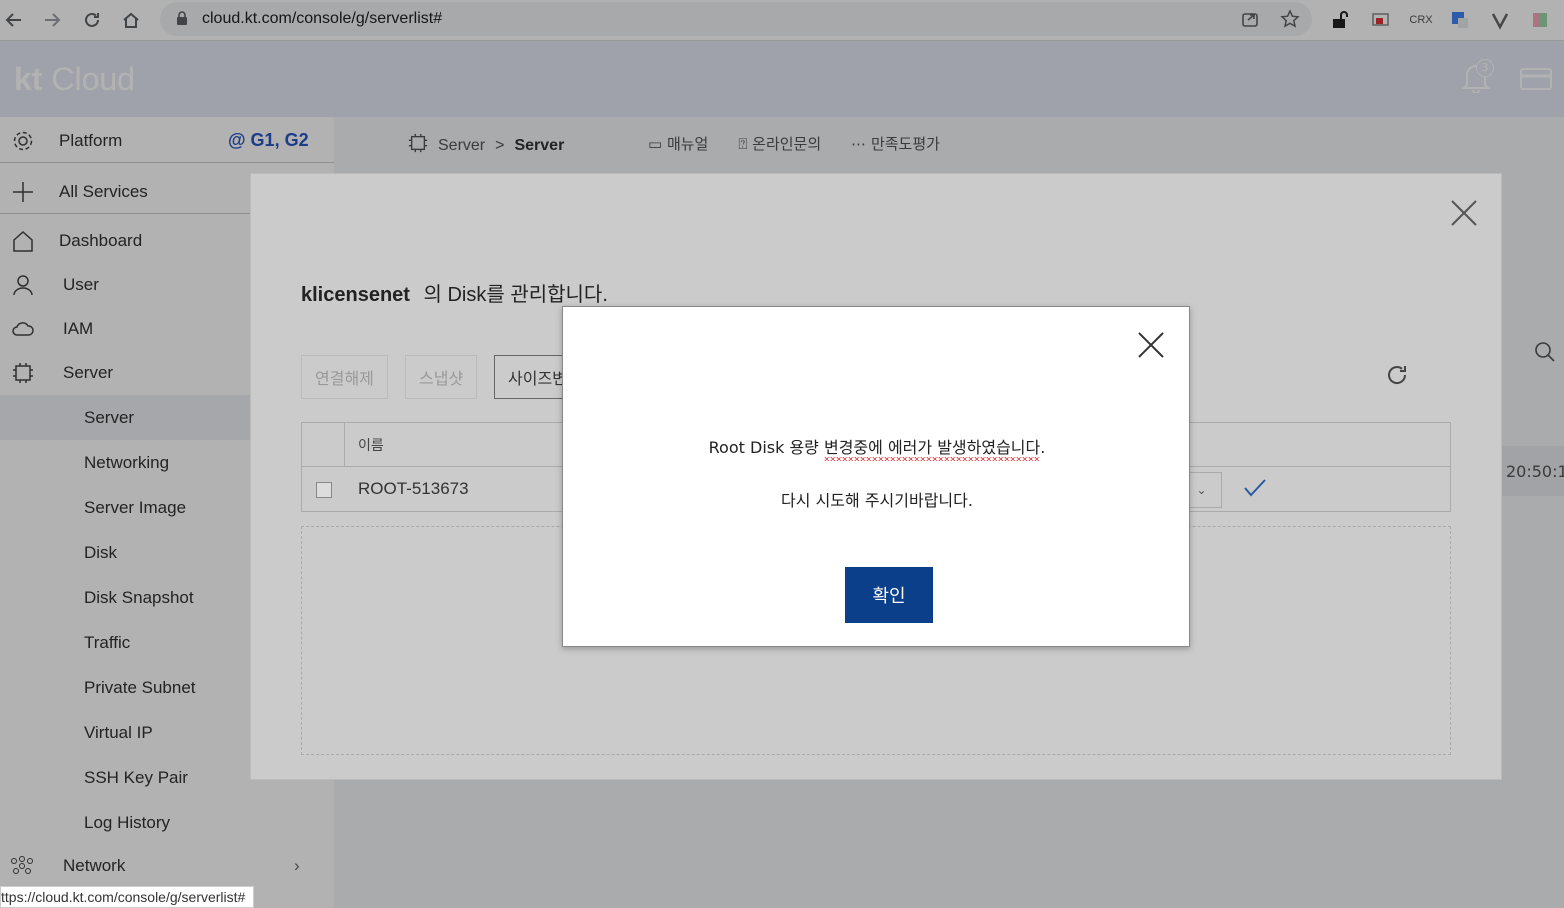 This screenshot has height=908, width=1564. I want to click on close-icon, so click(1464, 215).